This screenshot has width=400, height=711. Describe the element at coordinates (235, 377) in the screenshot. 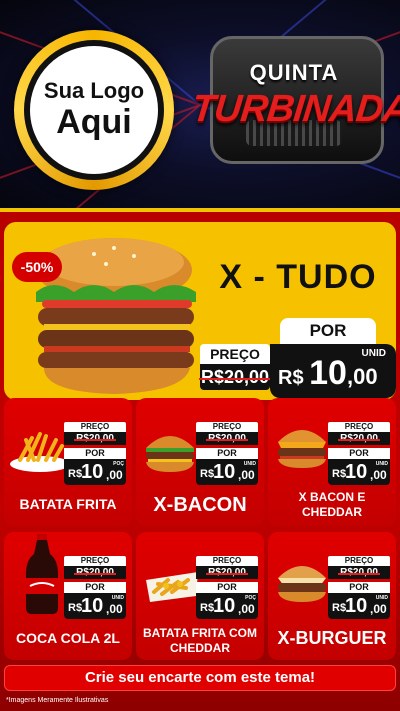

I see `old-price: R$20,00` at that location.